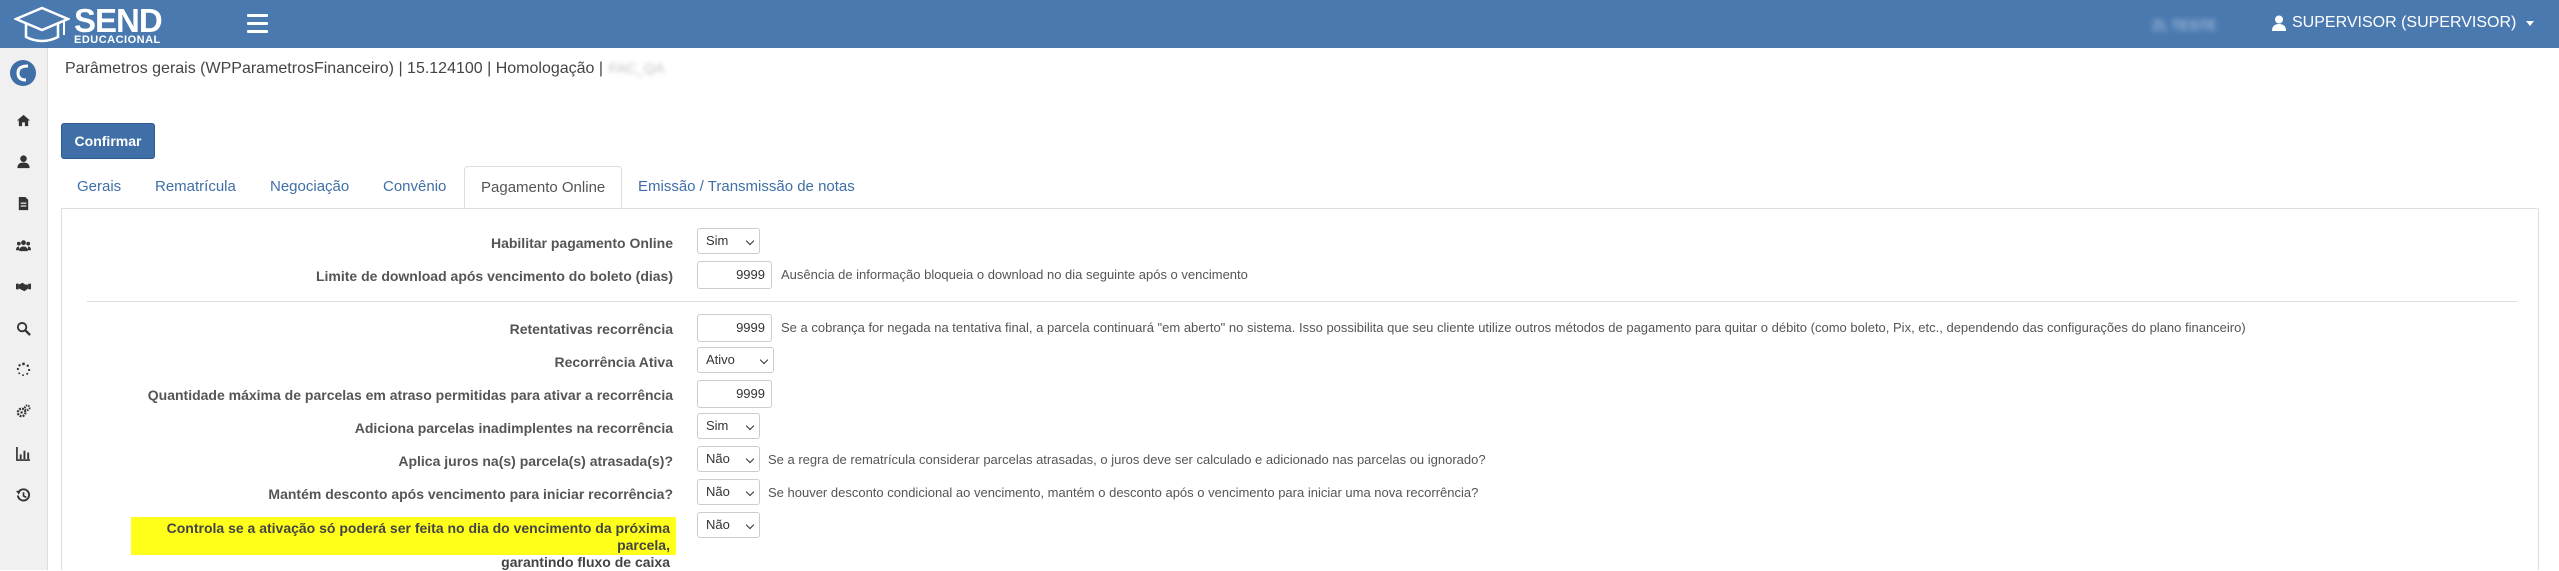 This screenshot has width=2559, height=571. What do you see at coordinates (728, 492) in the screenshot?
I see `select-desconto: Não` at bounding box center [728, 492].